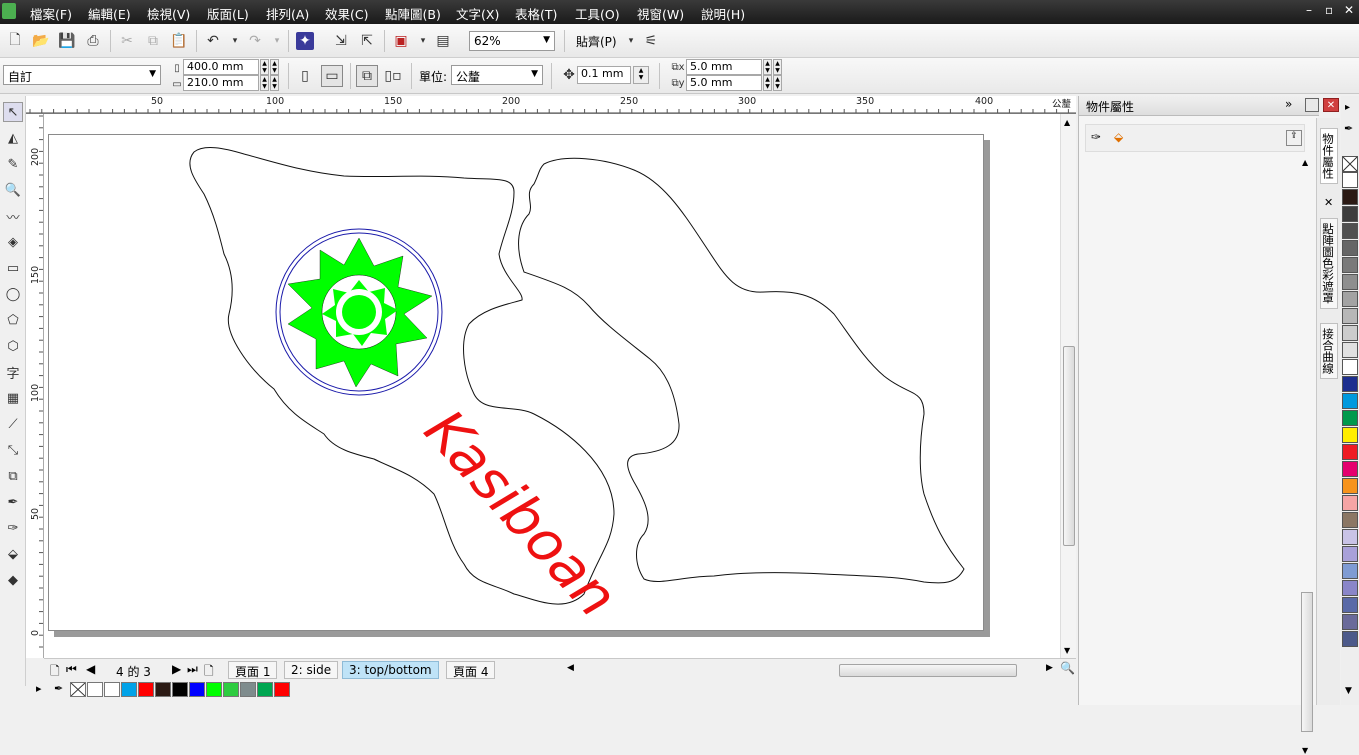 The width and height of the screenshot is (1359, 755). Describe the element at coordinates (15, 41) in the screenshot. I see `new-document-icon: 🗋` at that location.